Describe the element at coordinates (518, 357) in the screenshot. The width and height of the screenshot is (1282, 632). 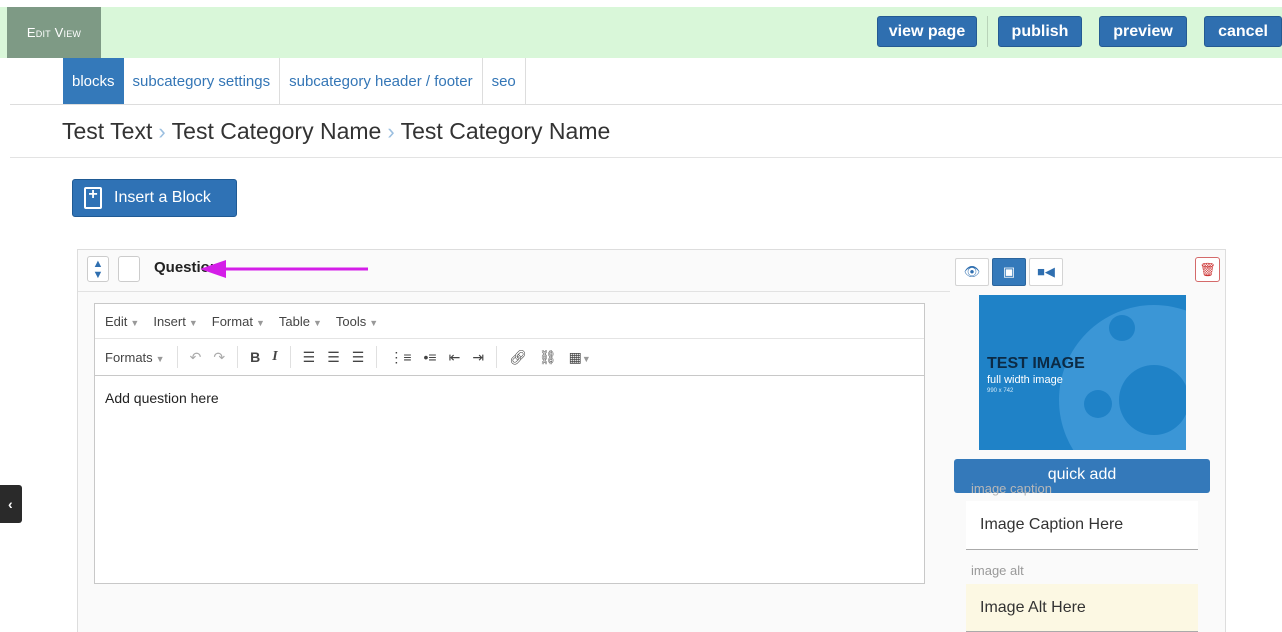
I see `link-icon: 🔗︎` at that location.